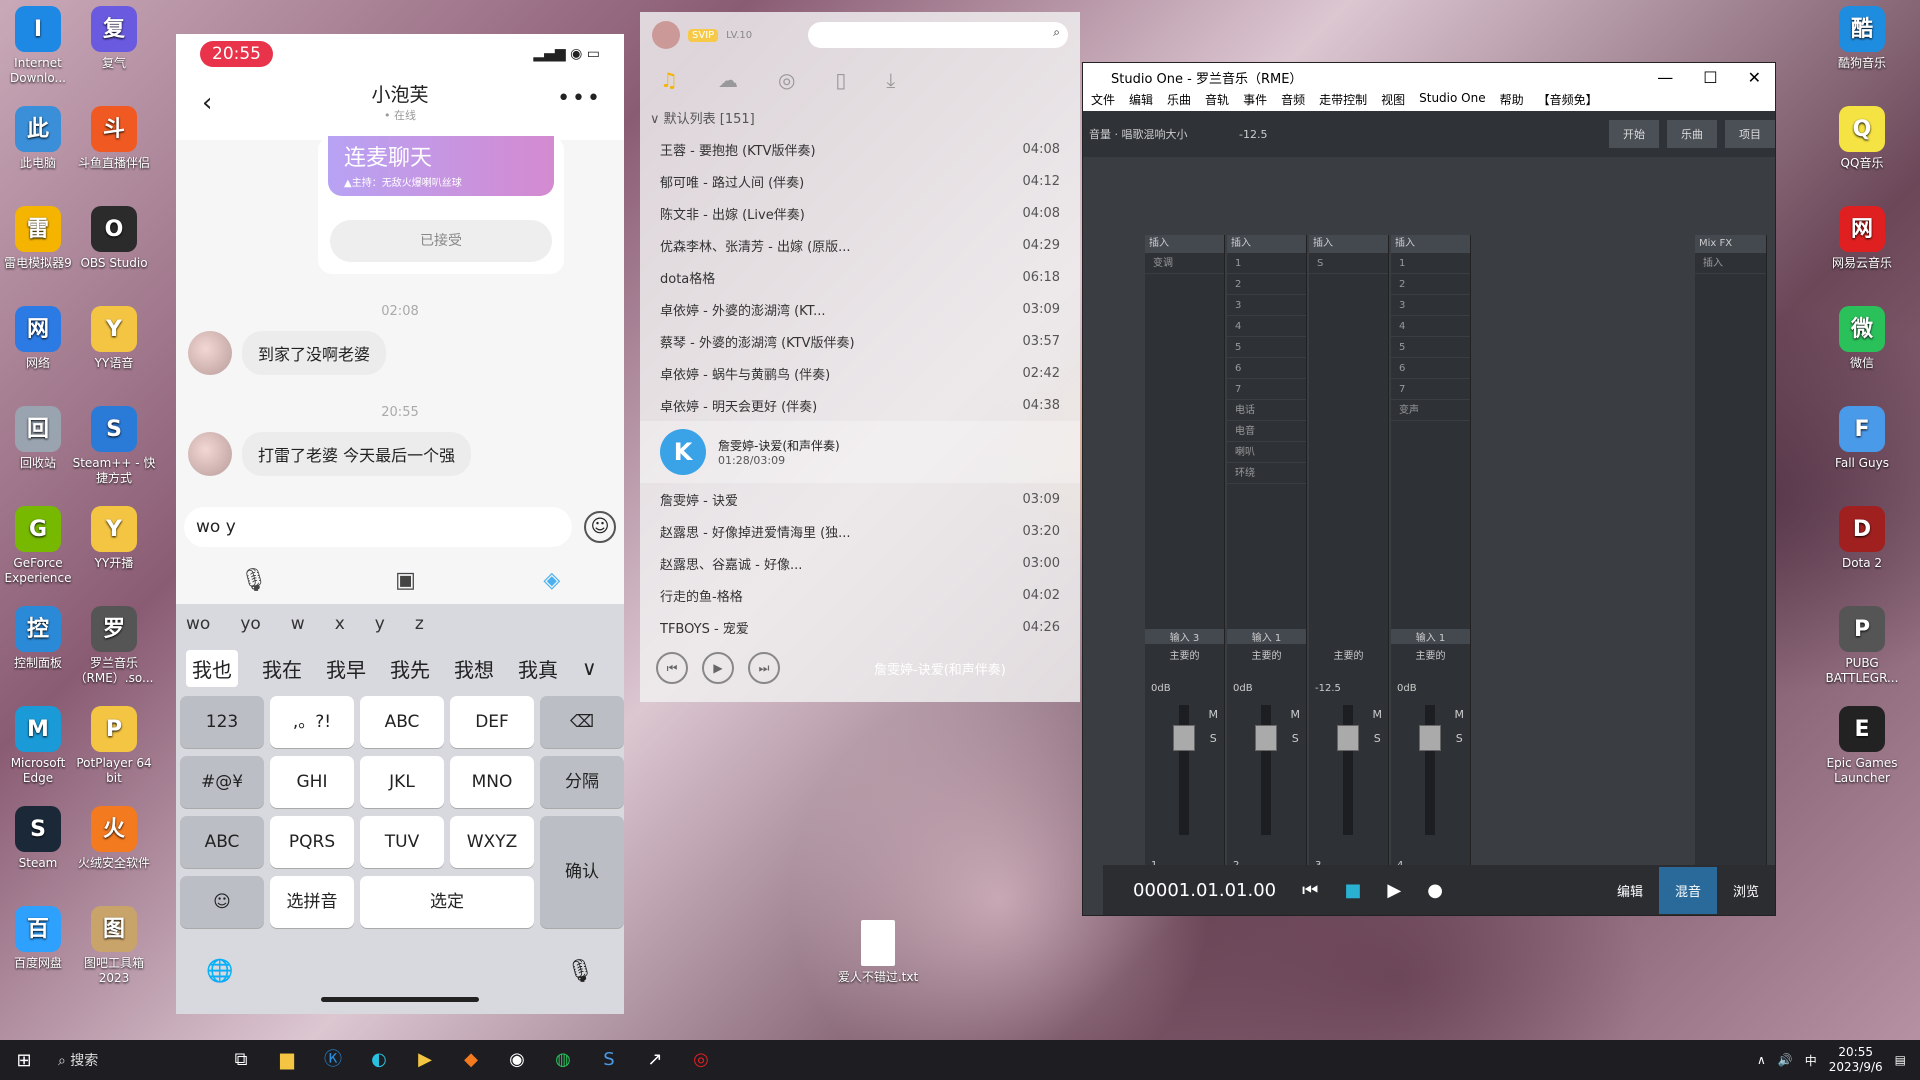 The height and width of the screenshot is (1080, 1920). I want to click on mix-fx-header: Mix FX, so click(1730, 244).